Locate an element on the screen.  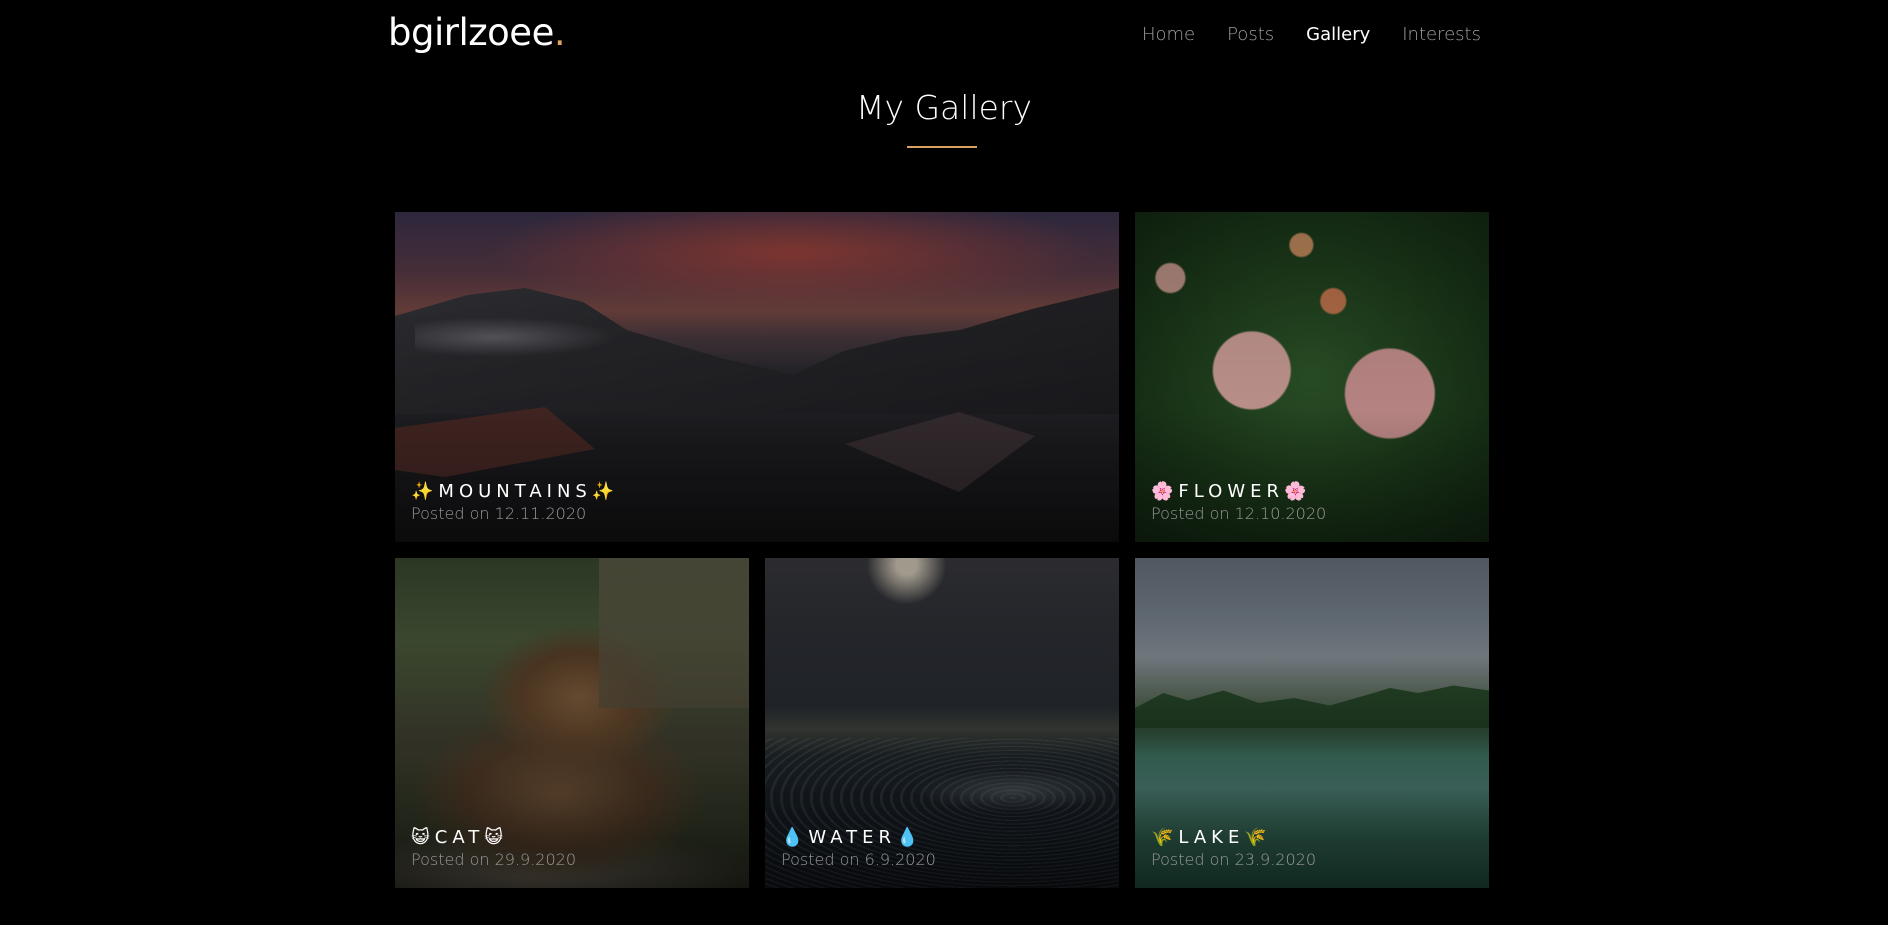
nav-item-interests: Interests is located at coordinates (1441, 34).